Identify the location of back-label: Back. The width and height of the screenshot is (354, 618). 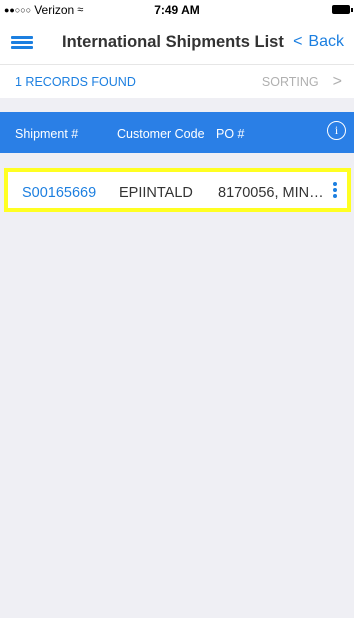
(326, 41).